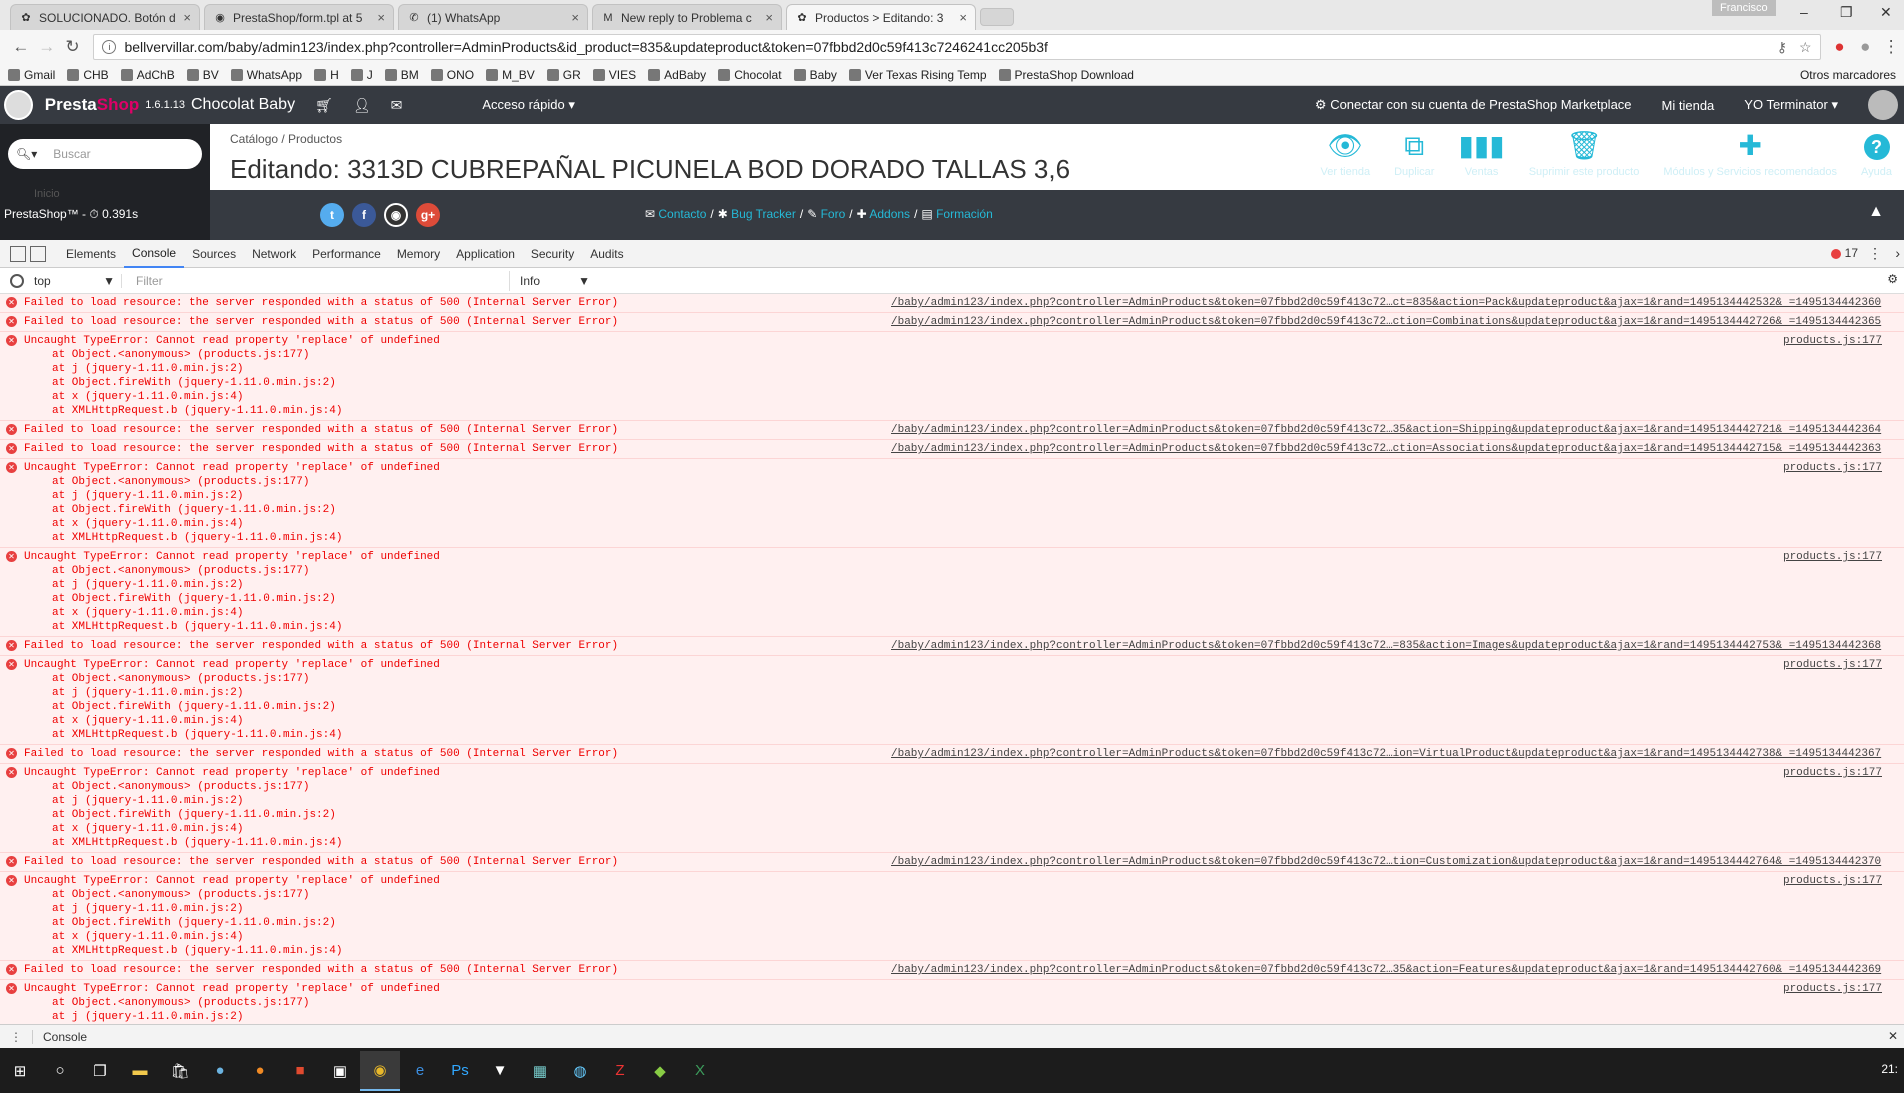 The width and height of the screenshot is (1904, 1093). What do you see at coordinates (1584, 151) in the screenshot?
I see `toolbar-button: 🗑︎ Suprimir este producto` at bounding box center [1584, 151].